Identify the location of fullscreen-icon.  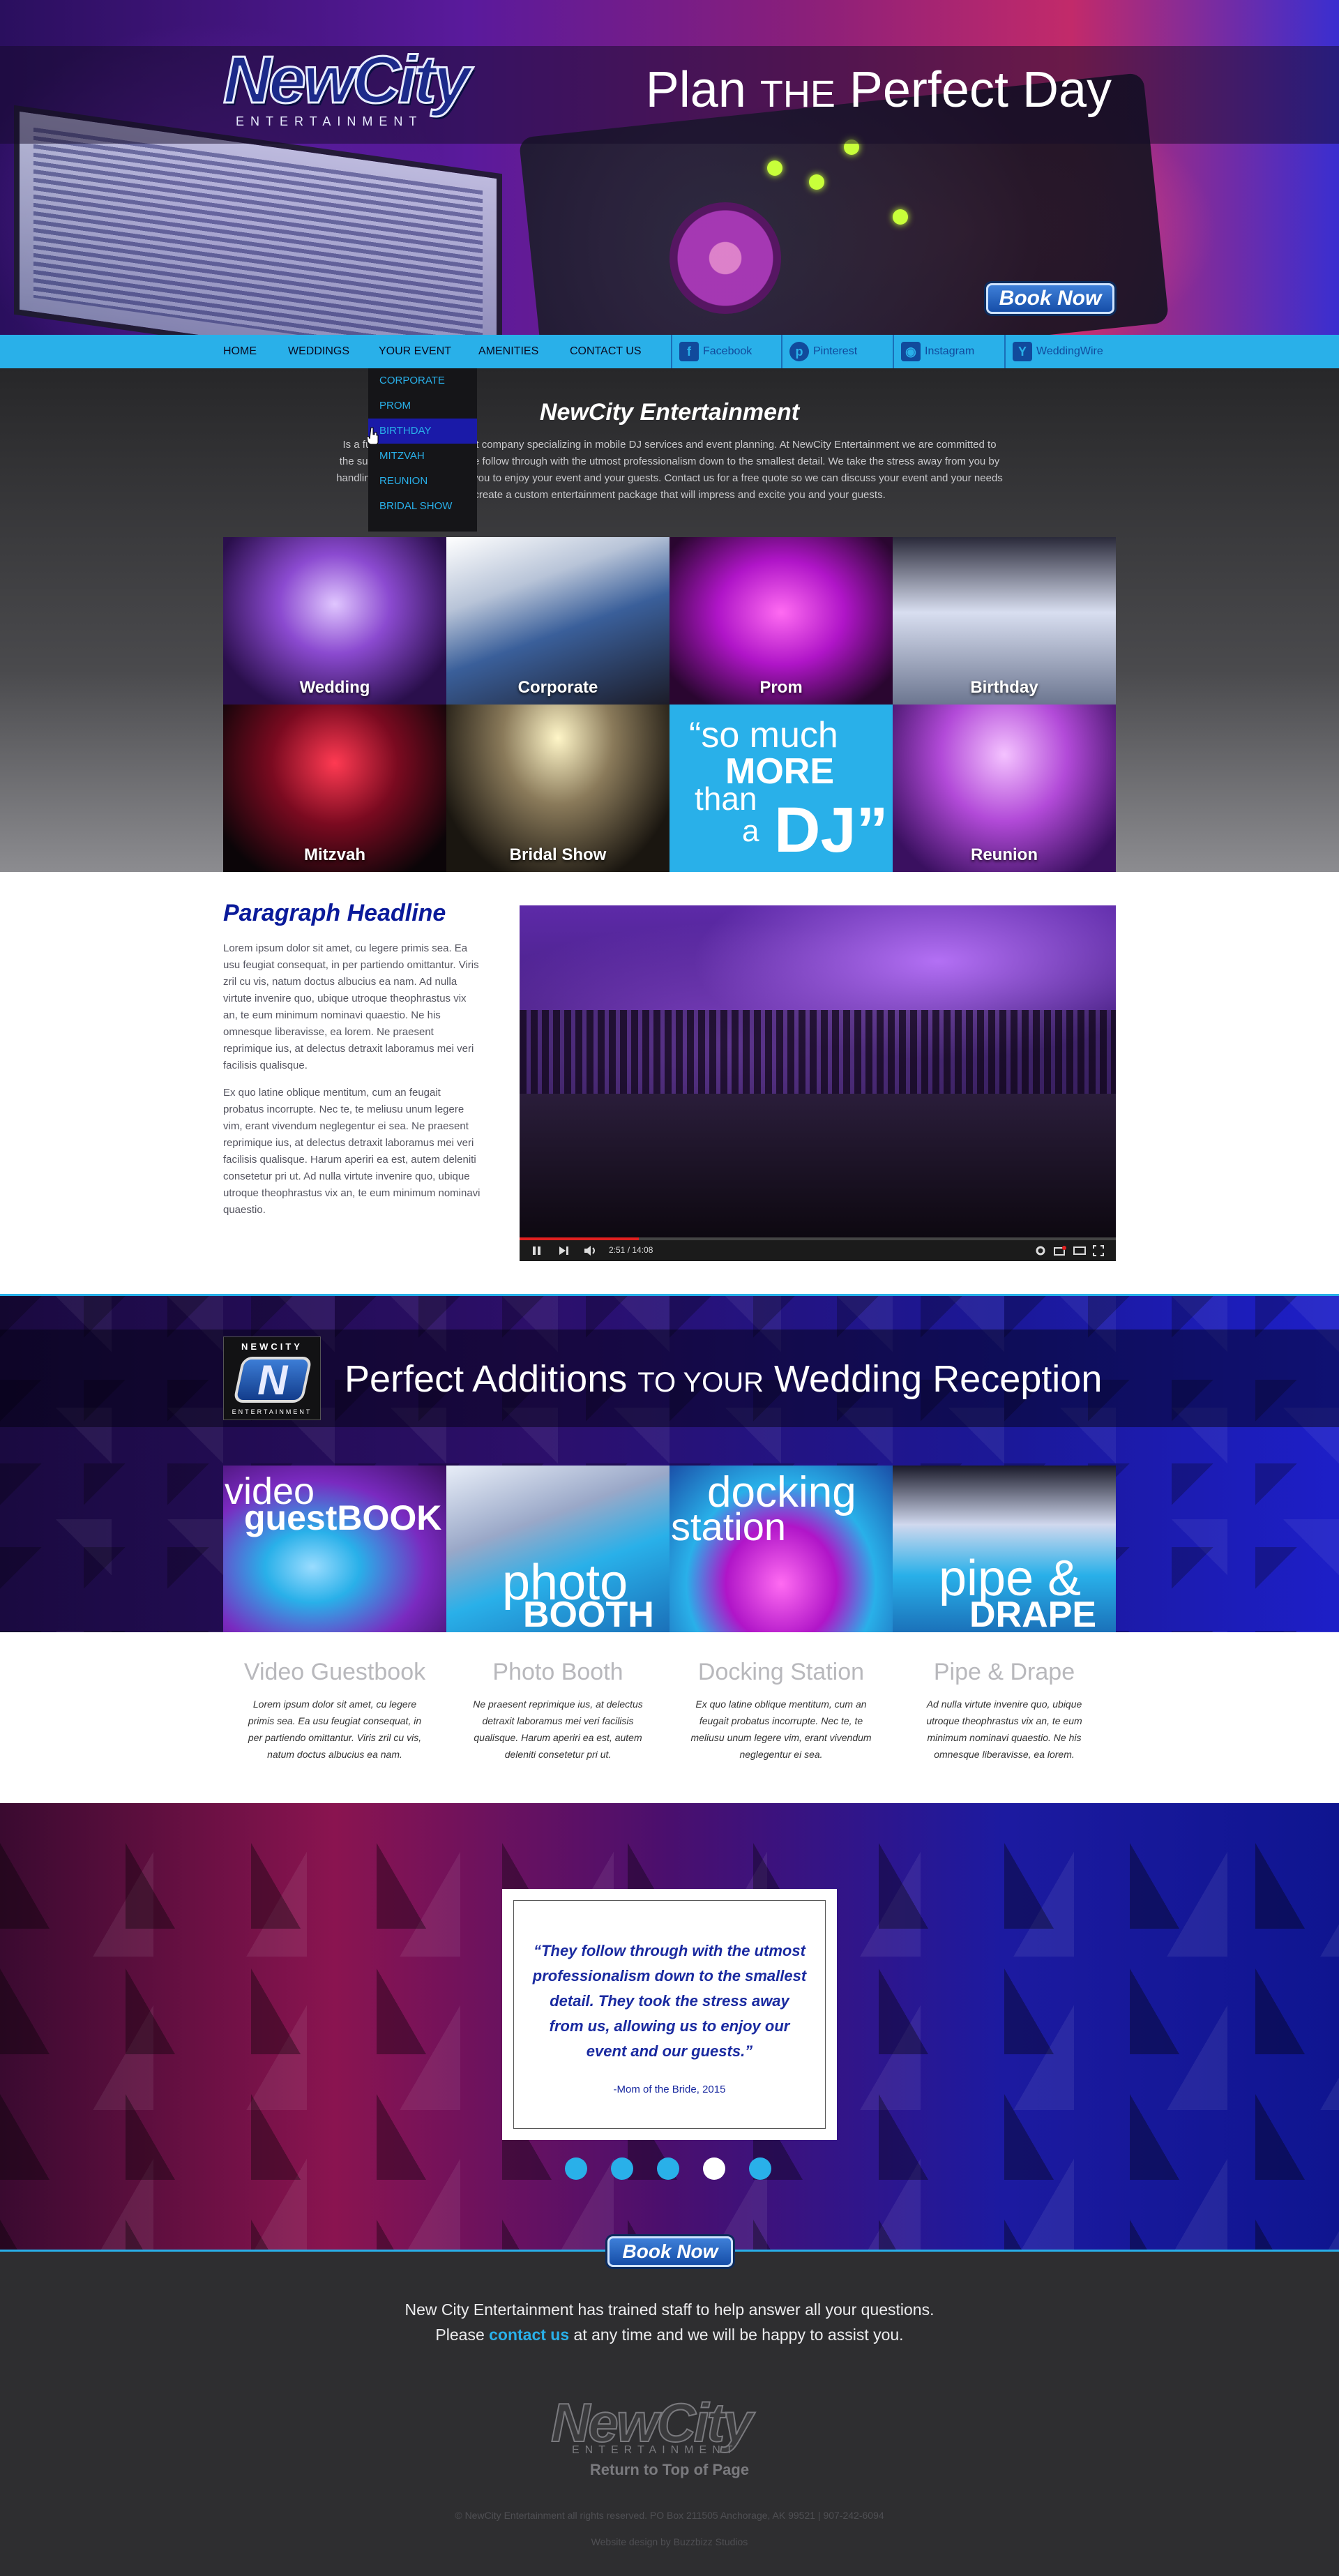
(1098, 1250).